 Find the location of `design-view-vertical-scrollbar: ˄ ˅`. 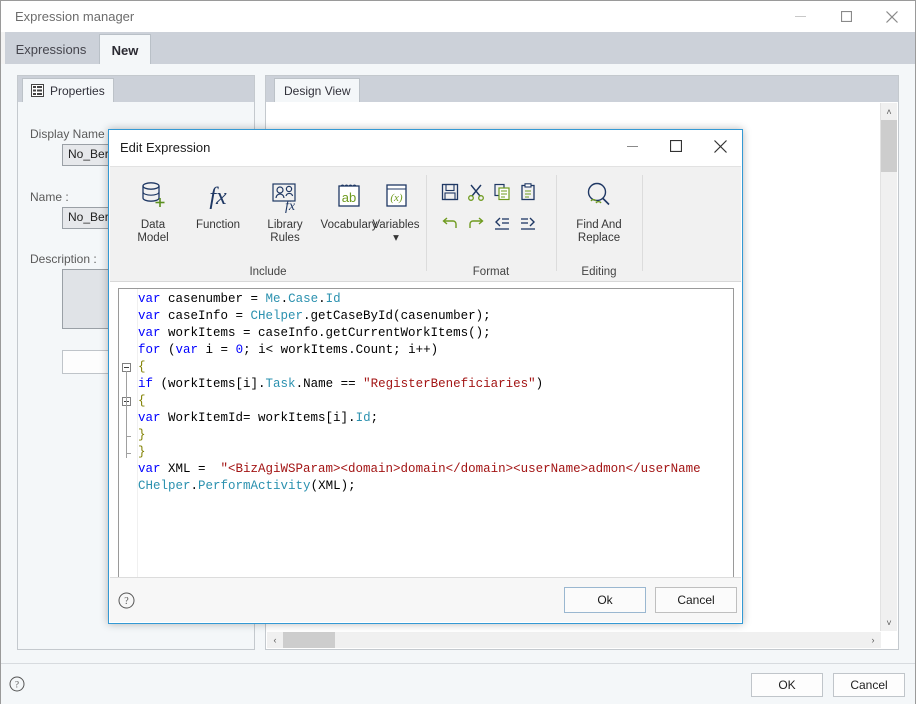

design-view-vertical-scrollbar: ˄ ˅ is located at coordinates (888, 367).